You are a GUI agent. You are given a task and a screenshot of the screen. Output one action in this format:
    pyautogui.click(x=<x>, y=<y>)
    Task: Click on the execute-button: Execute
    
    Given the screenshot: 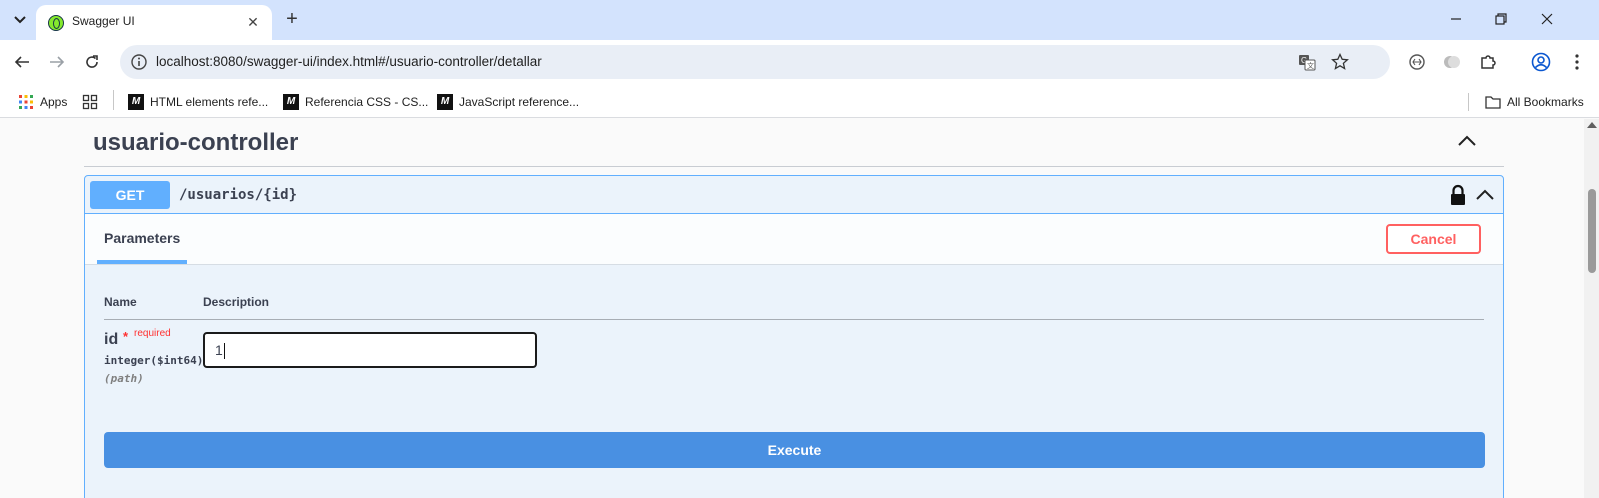 What is the action you would take?
    pyautogui.click(x=794, y=450)
    